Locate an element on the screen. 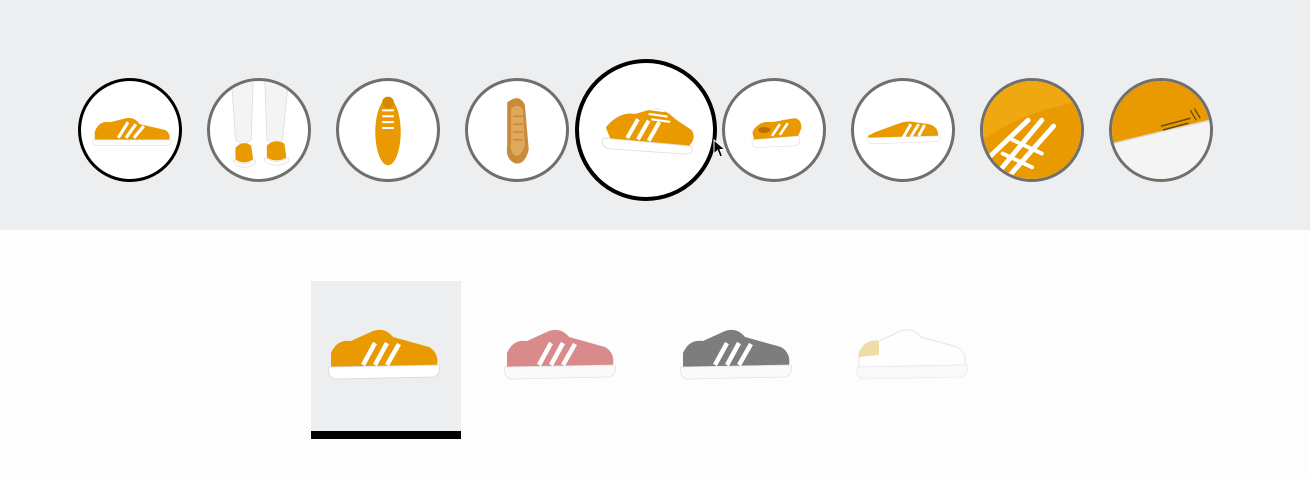 The image size is (1310, 479). shoe-side-view-icon is located at coordinates (132, 131).